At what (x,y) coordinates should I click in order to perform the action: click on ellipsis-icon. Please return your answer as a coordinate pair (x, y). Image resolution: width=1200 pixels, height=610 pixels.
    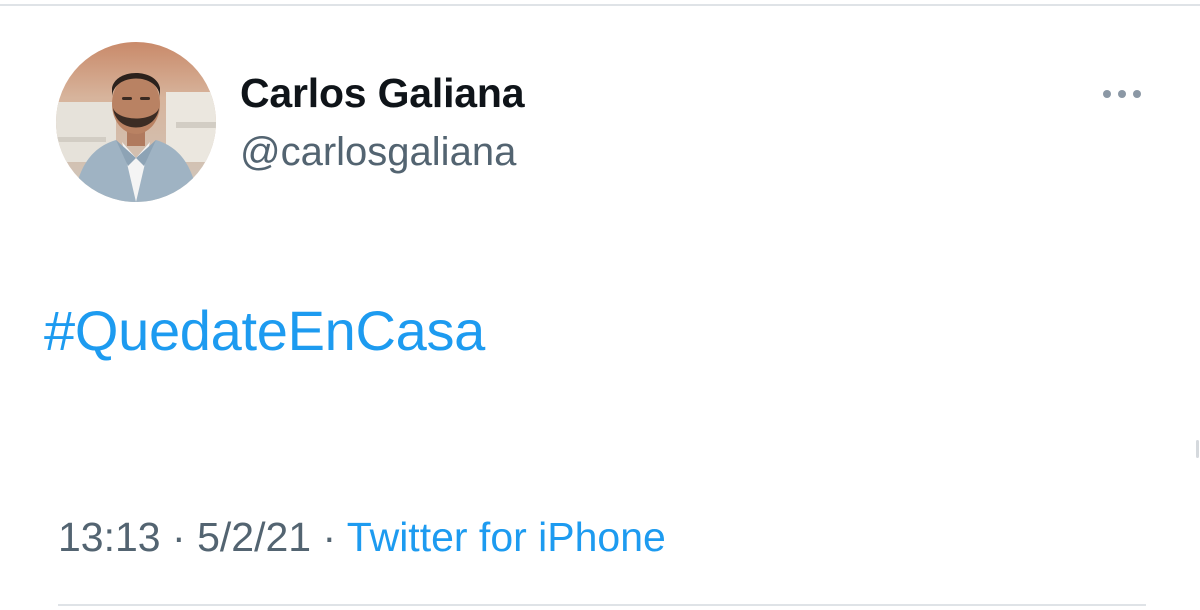
    Looking at the image, I should click on (1122, 94).